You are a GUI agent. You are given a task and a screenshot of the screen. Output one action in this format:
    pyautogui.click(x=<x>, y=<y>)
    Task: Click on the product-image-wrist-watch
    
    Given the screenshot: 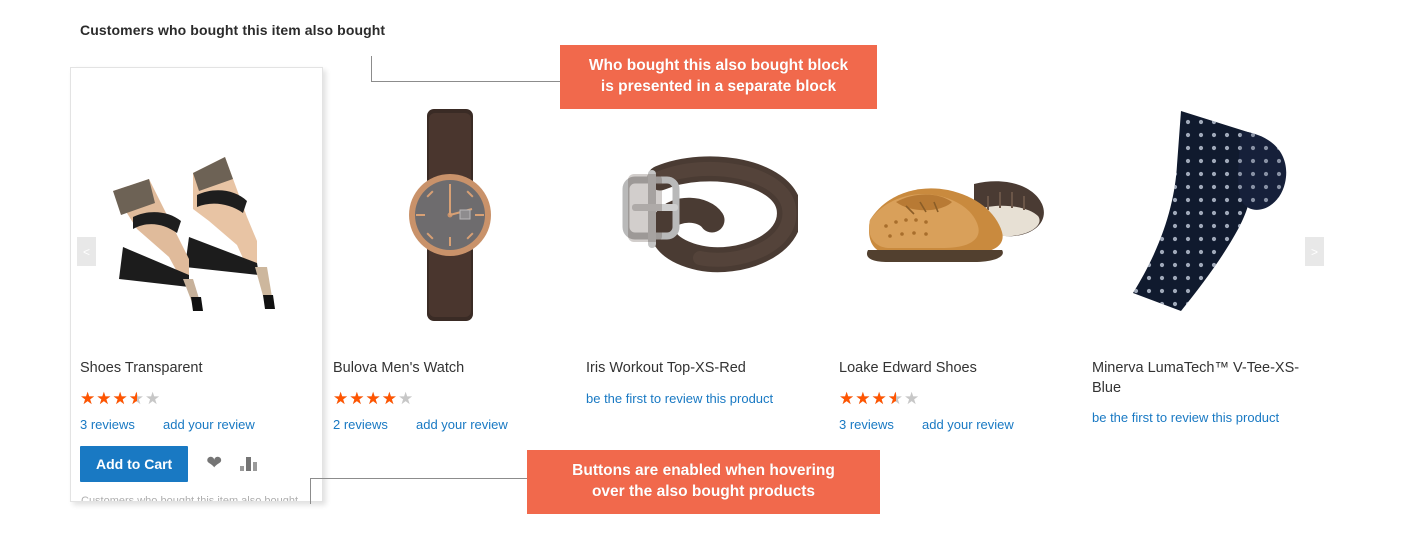 What is the action you would take?
    pyautogui.click(x=449, y=214)
    